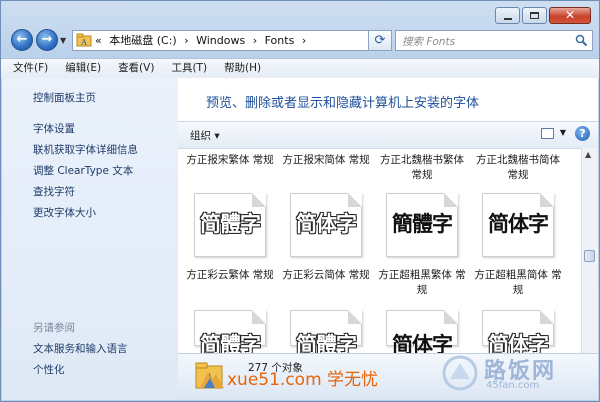 The image size is (600, 402). I want to click on help-icon: ?, so click(582, 133).